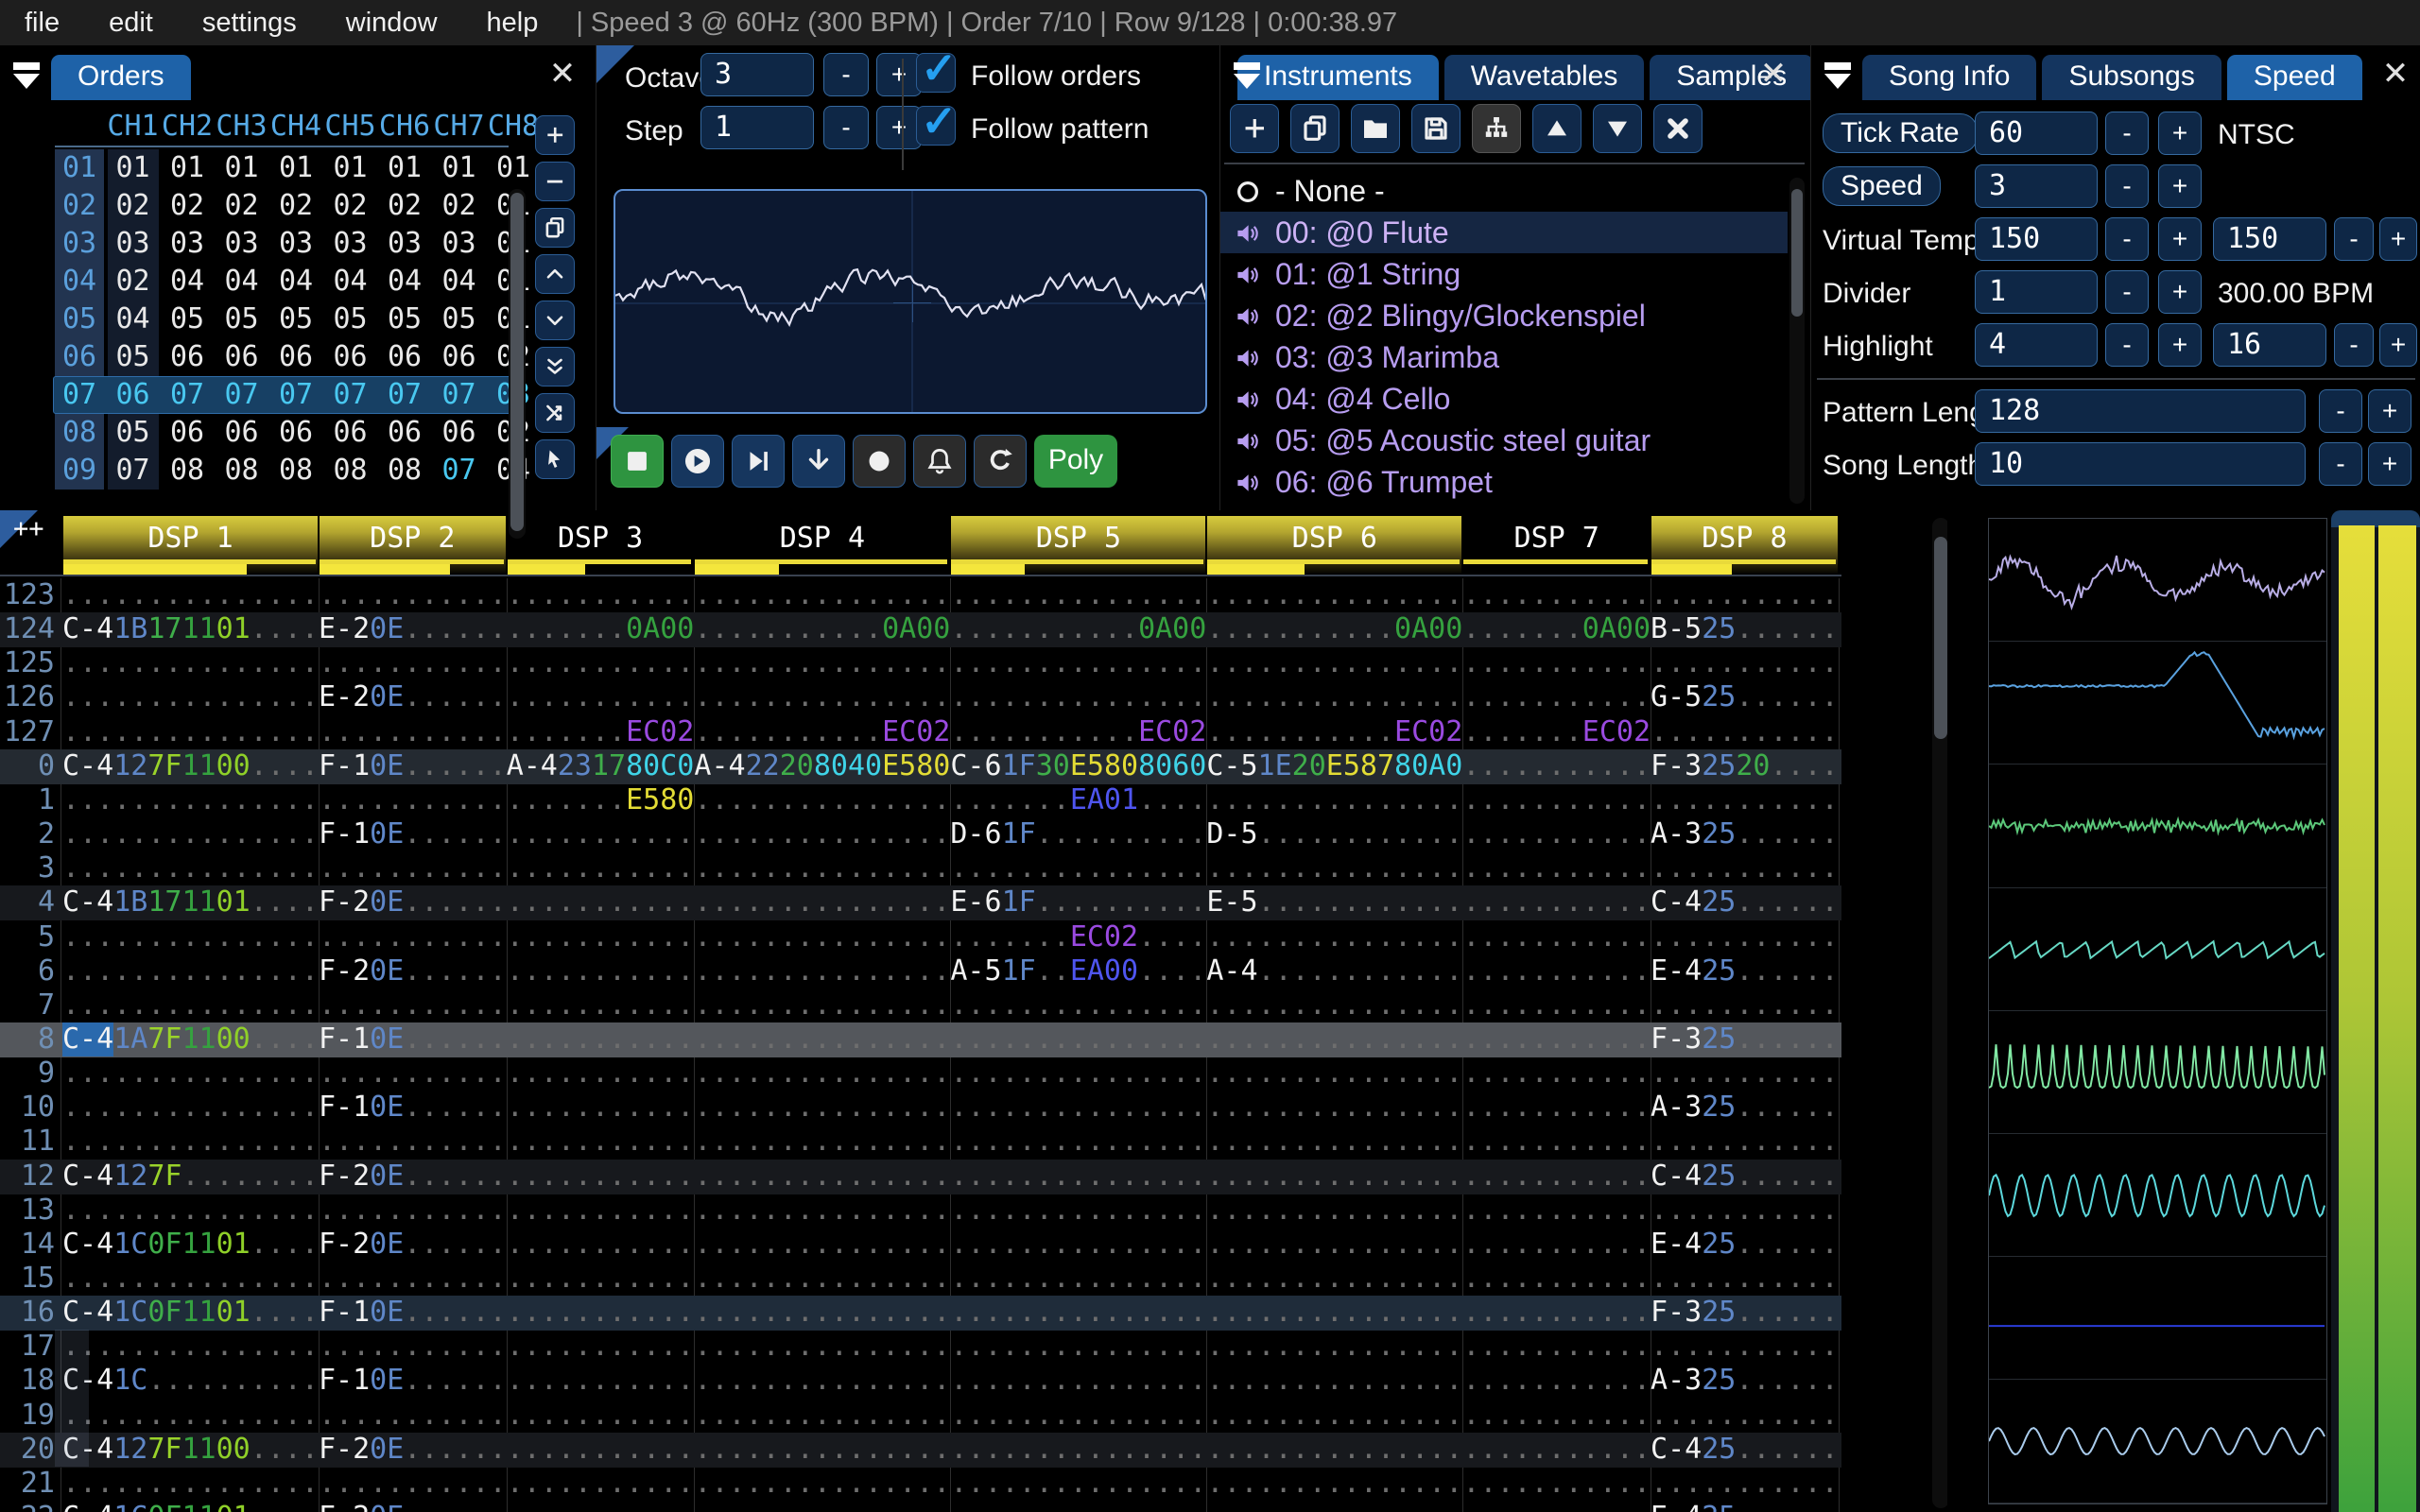  What do you see at coordinates (2036, 186) in the screenshot?
I see `speed-input: 3` at bounding box center [2036, 186].